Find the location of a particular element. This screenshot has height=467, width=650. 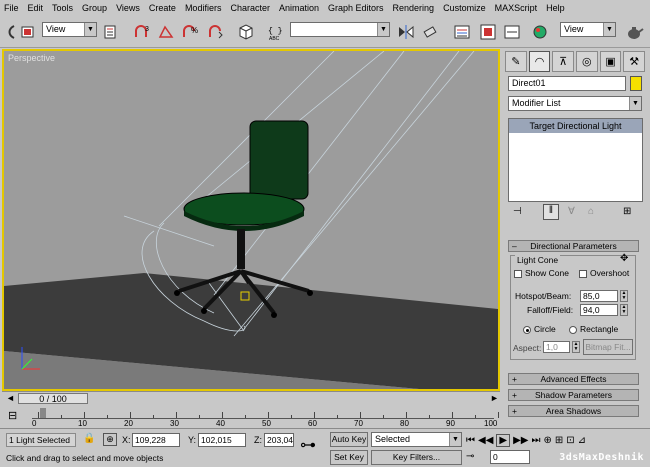

menu-create: Create is located at coordinates (163, 8).